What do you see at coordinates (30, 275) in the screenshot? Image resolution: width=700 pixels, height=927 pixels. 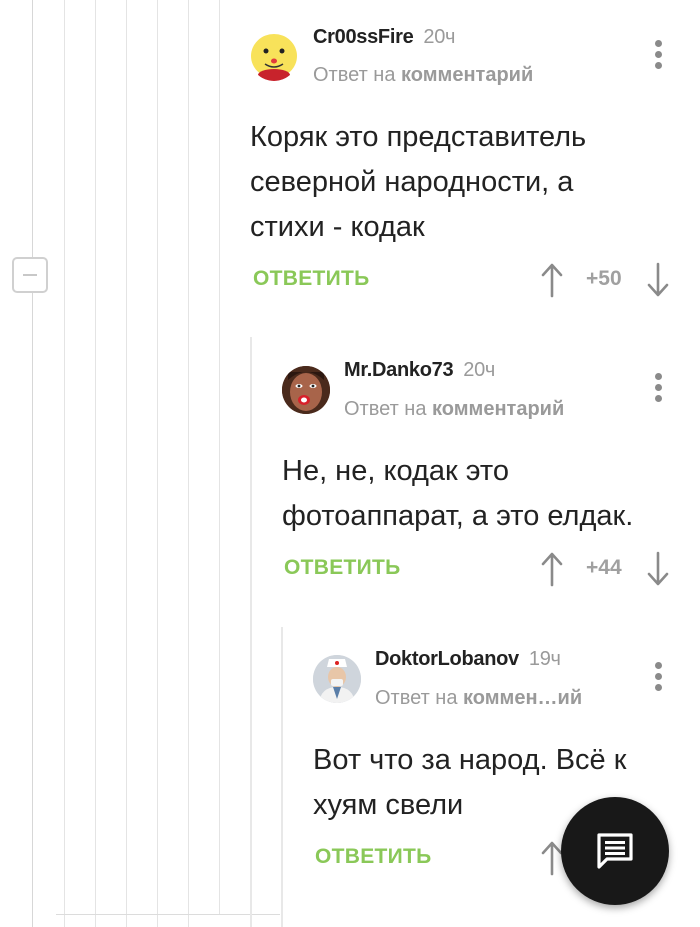 I see `collapse-thread-button` at bounding box center [30, 275].